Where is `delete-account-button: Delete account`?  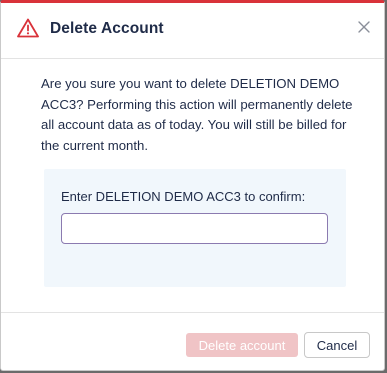
delete-account-button: Delete account is located at coordinates (242, 345).